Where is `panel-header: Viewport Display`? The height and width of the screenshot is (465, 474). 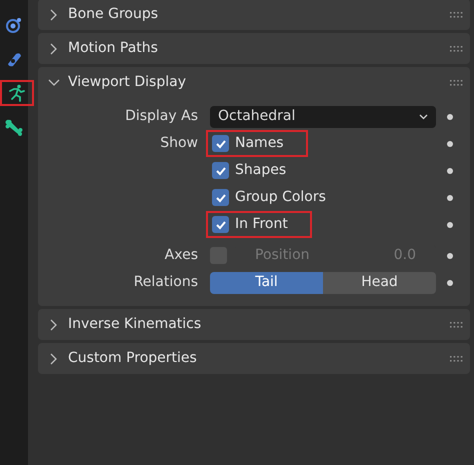 panel-header: Viewport Display is located at coordinates (254, 82).